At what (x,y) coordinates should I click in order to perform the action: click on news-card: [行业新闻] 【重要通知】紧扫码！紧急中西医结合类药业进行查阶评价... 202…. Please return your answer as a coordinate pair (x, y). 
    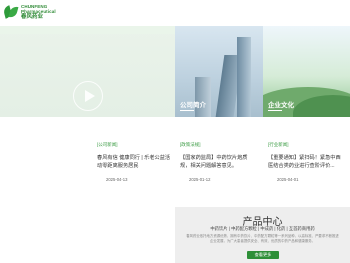
    Looking at the image, I should click on (306, 162).